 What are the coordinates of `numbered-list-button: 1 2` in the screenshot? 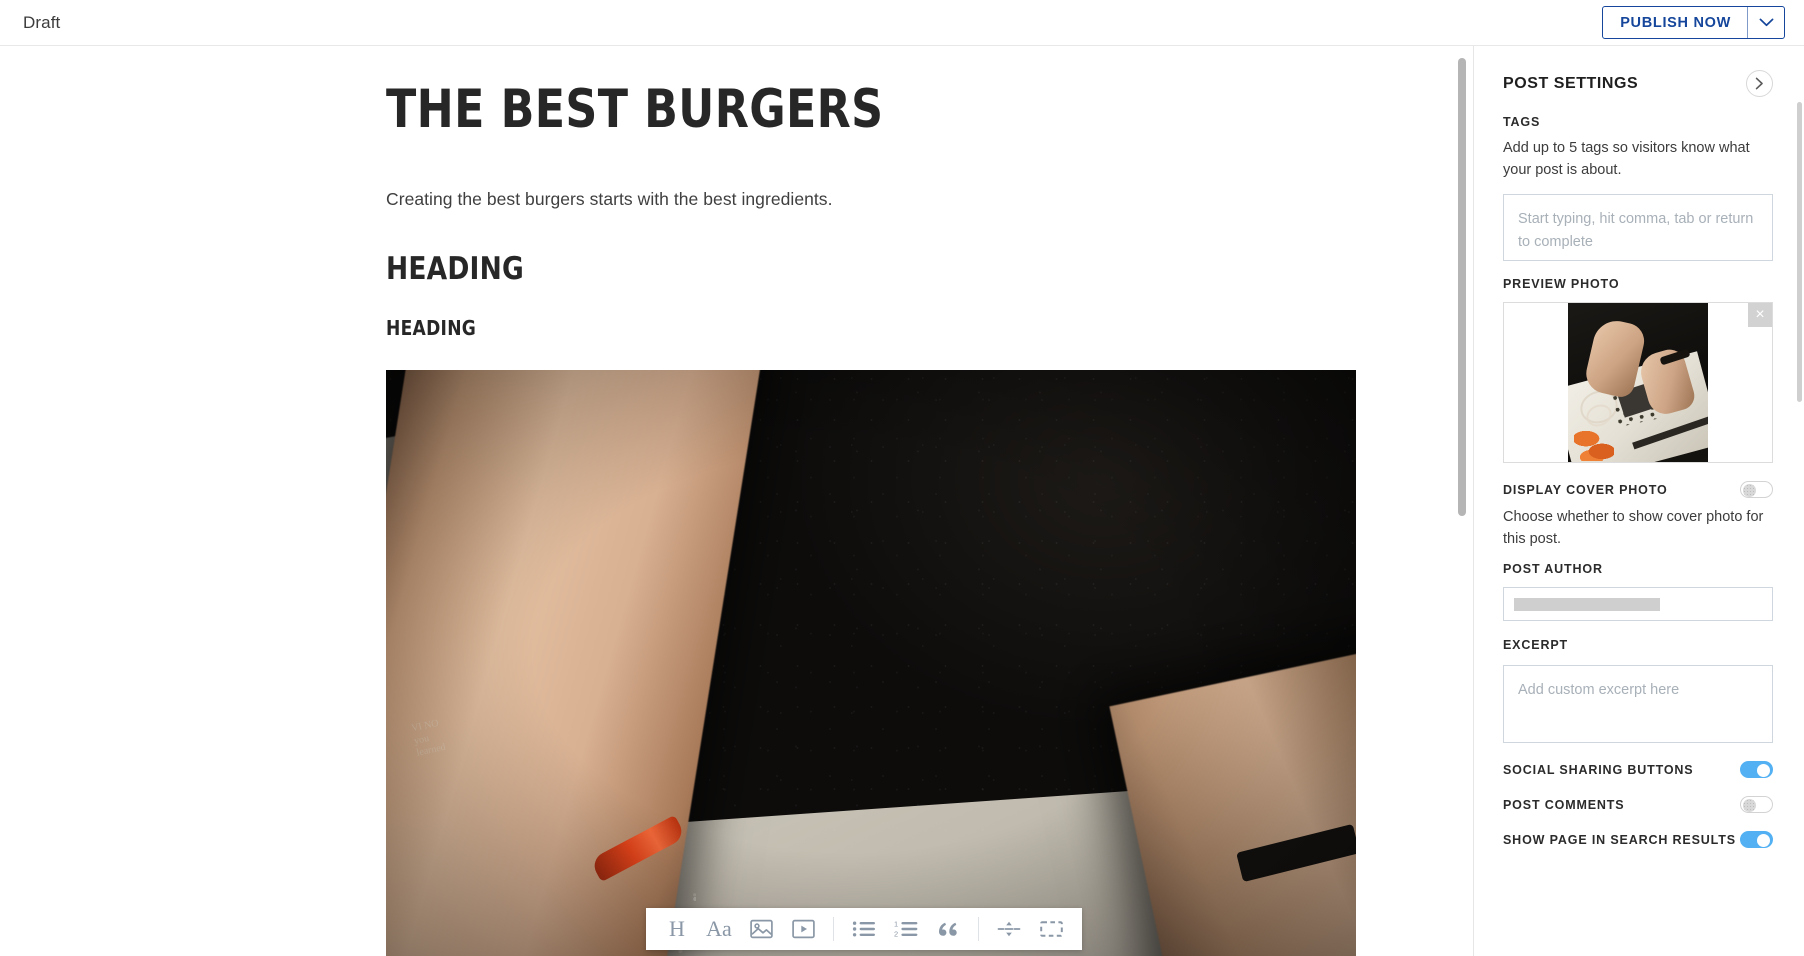 It's located at (906, 929).